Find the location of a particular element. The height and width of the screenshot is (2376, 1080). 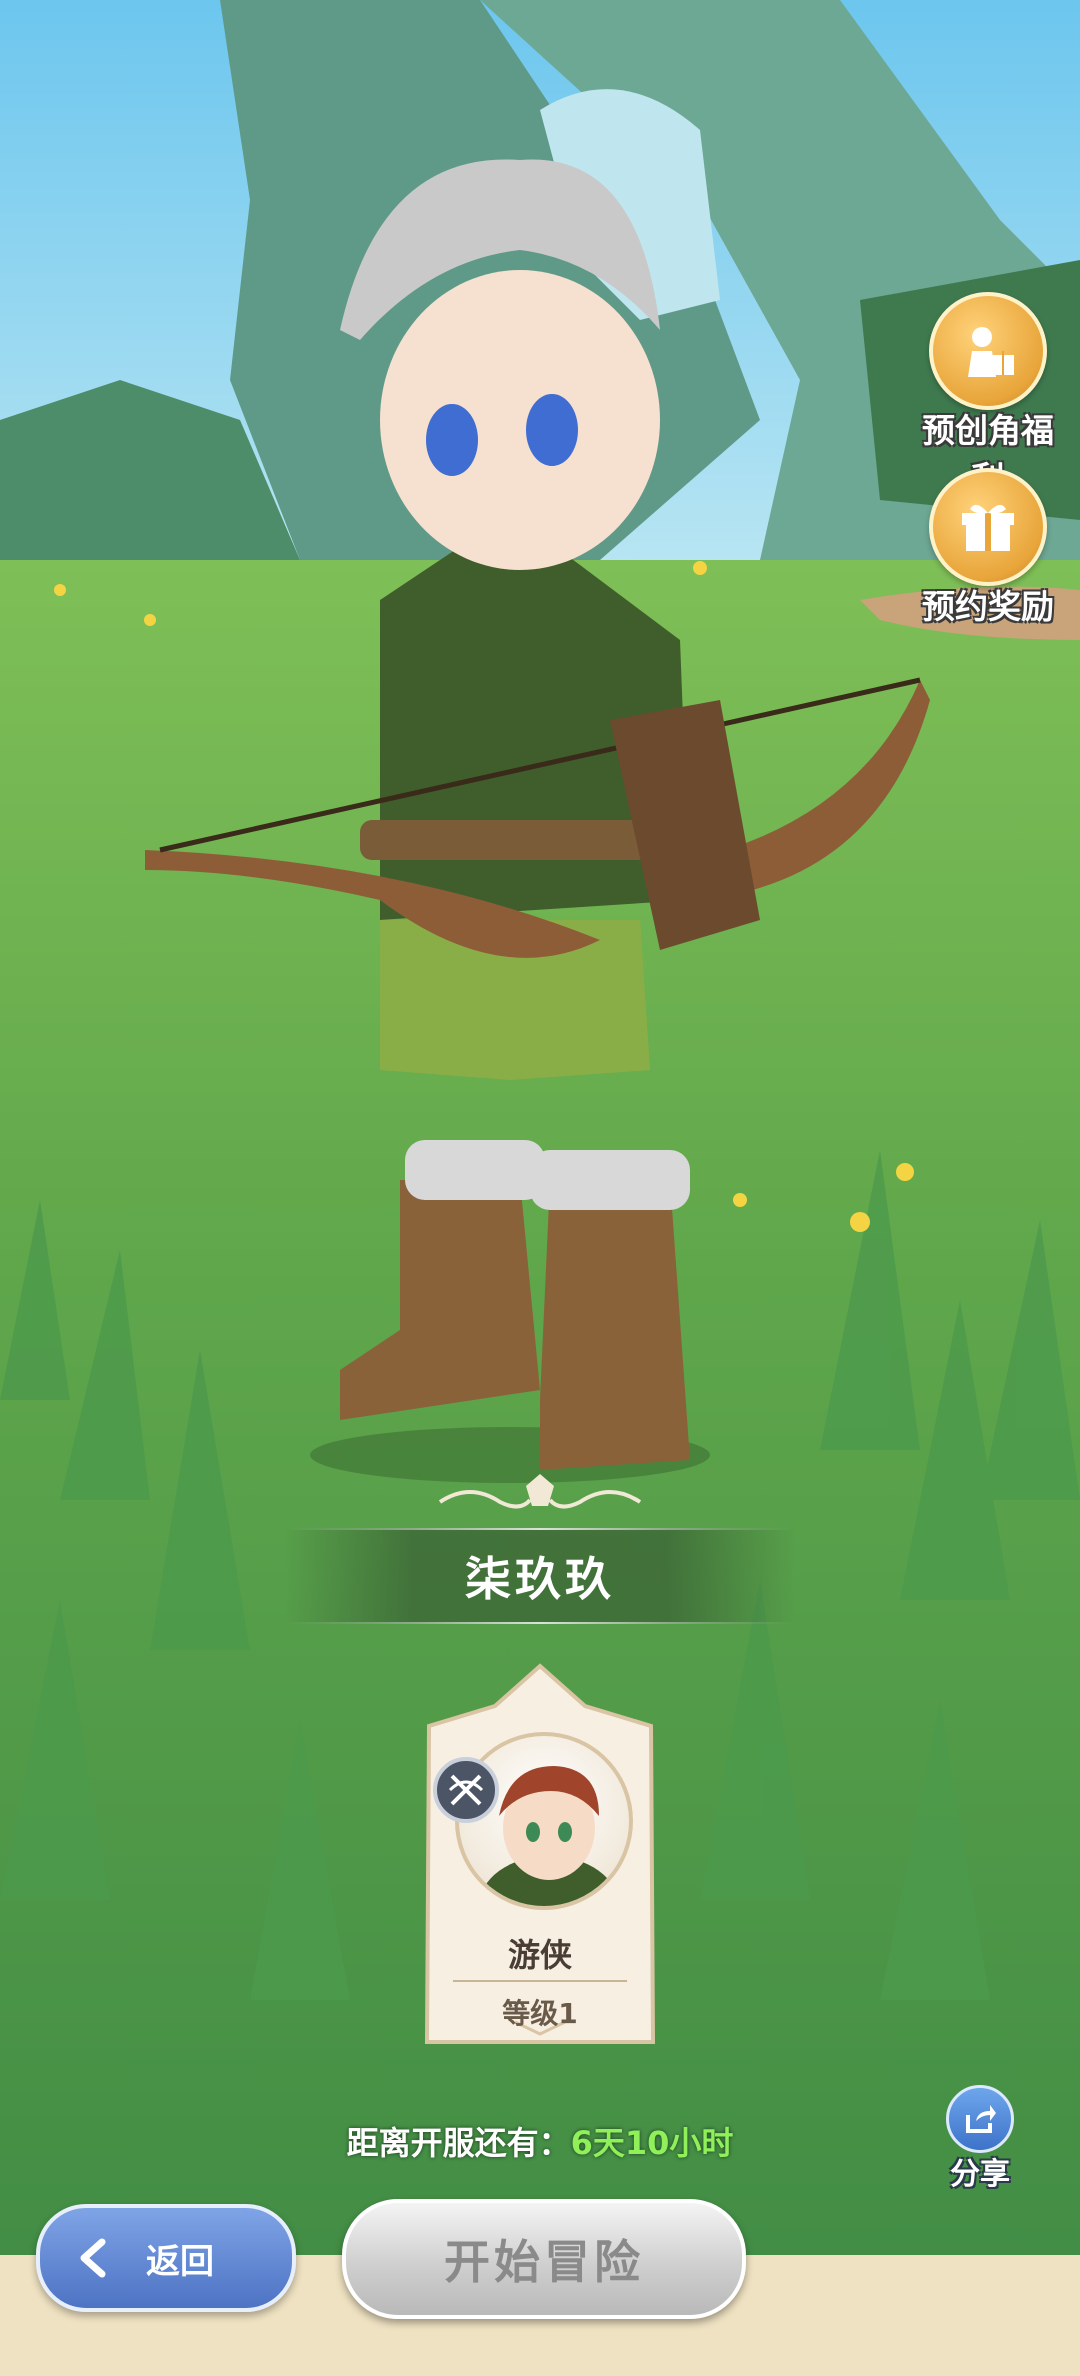

share-label: 分享 is located at coordinates (980, 2174).